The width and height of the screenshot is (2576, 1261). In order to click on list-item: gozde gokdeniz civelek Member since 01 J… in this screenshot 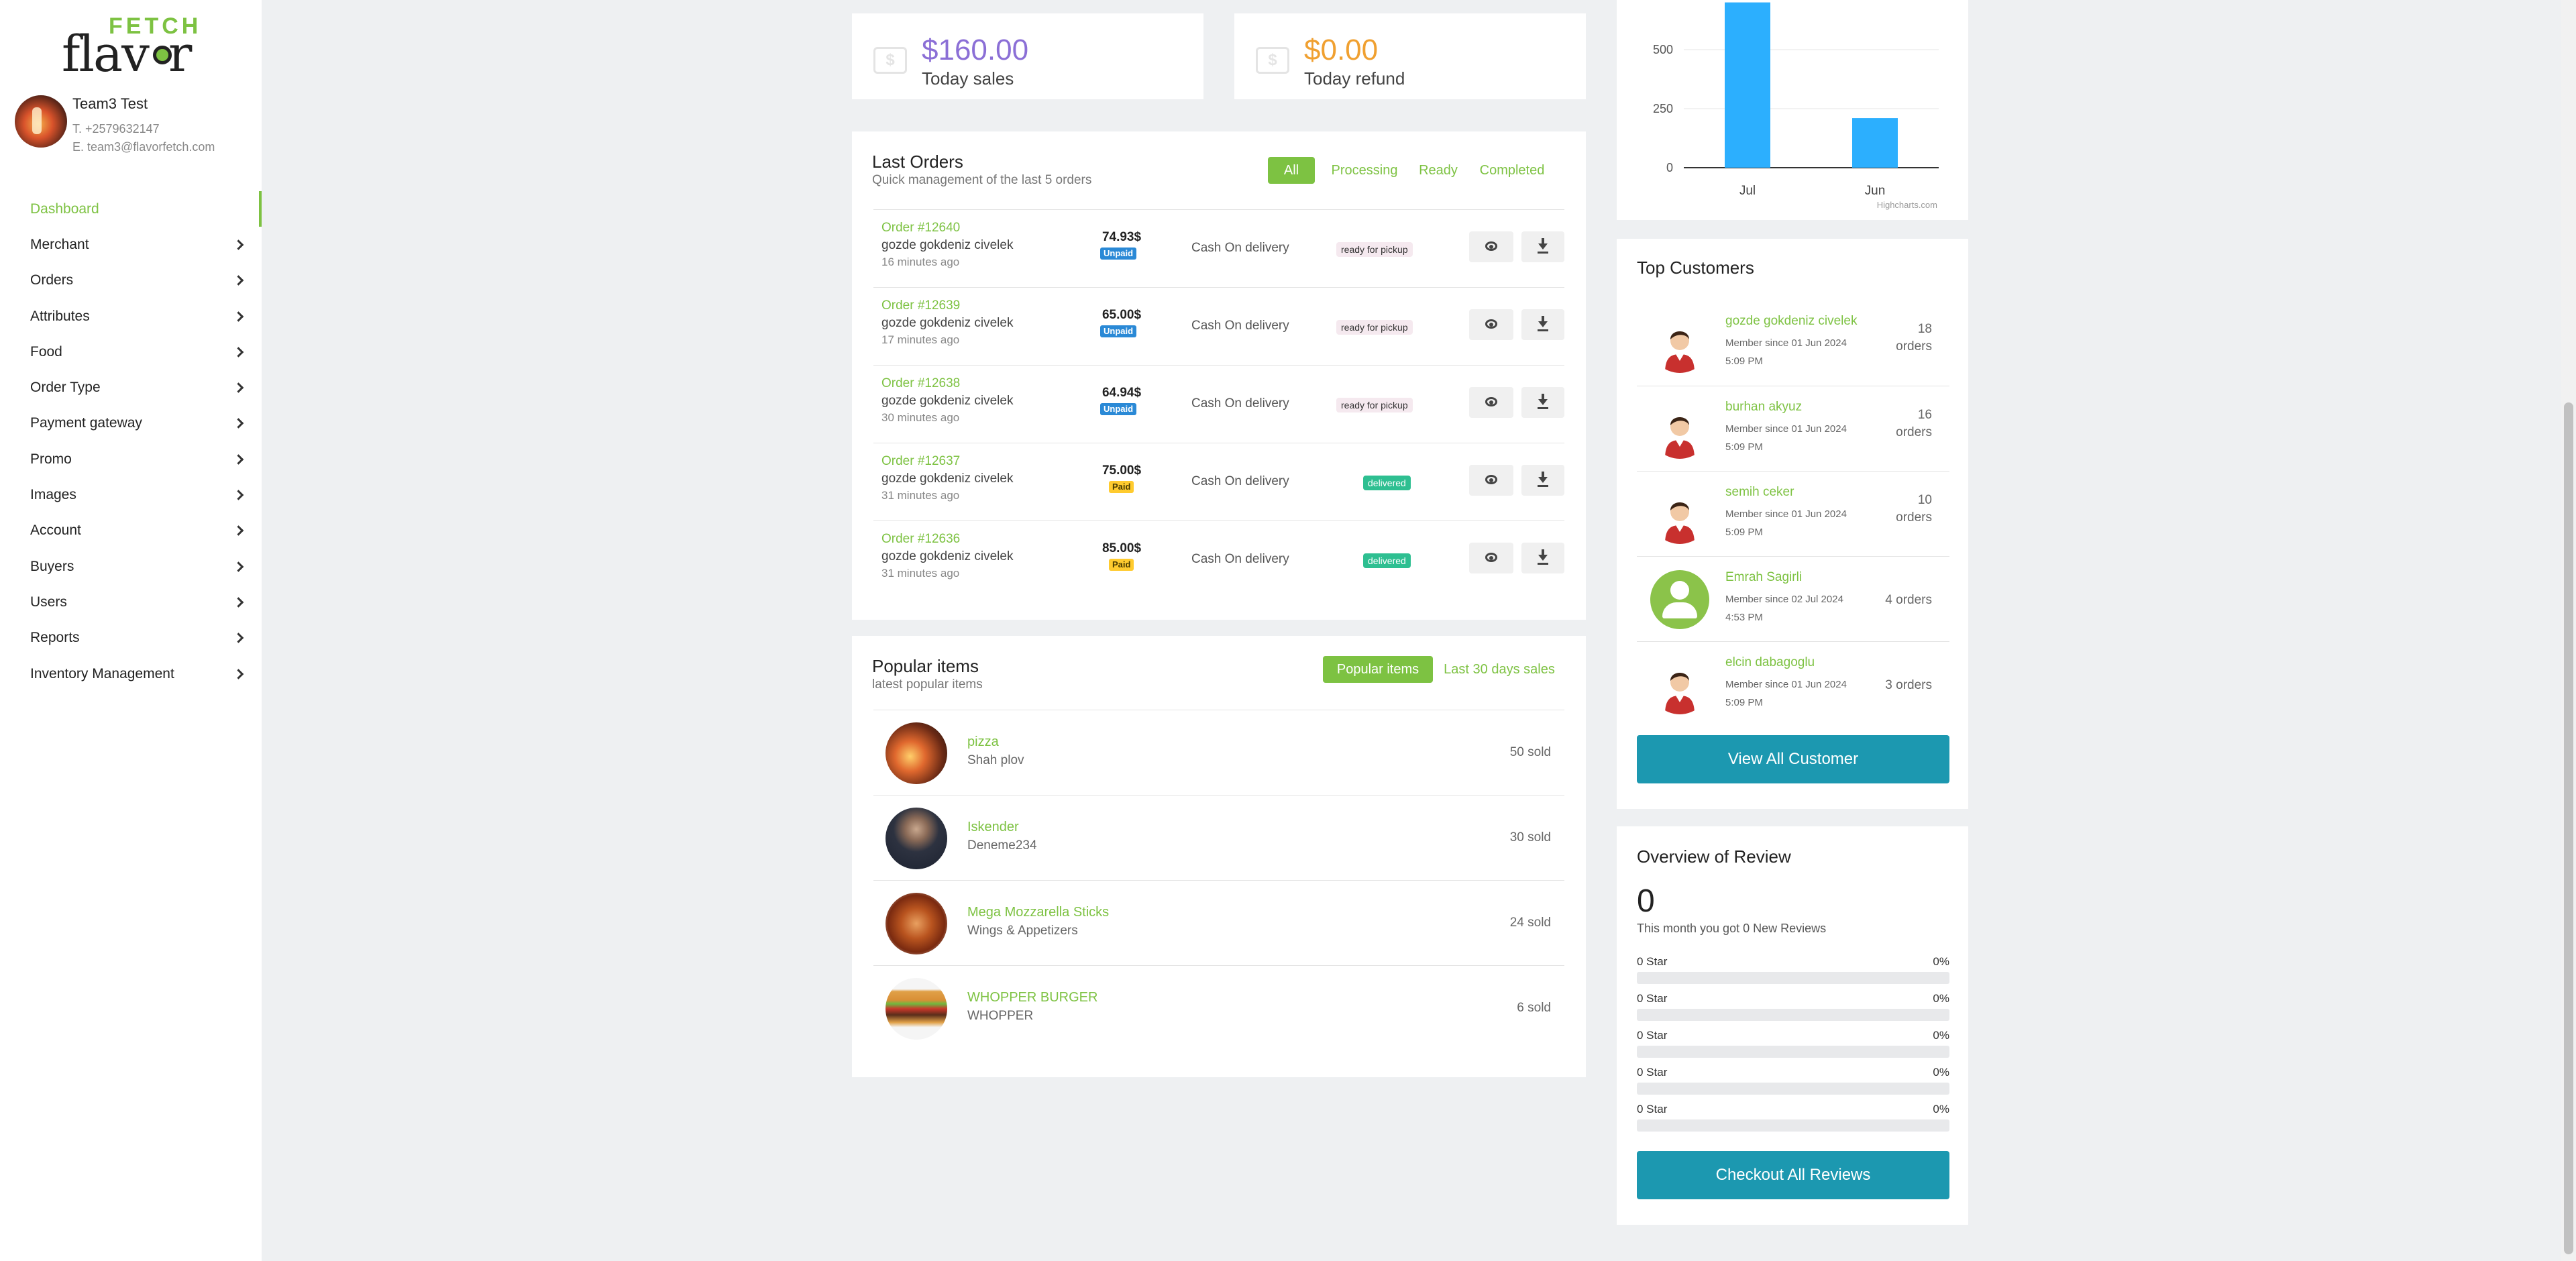, I will do `click(1793, 343)`.